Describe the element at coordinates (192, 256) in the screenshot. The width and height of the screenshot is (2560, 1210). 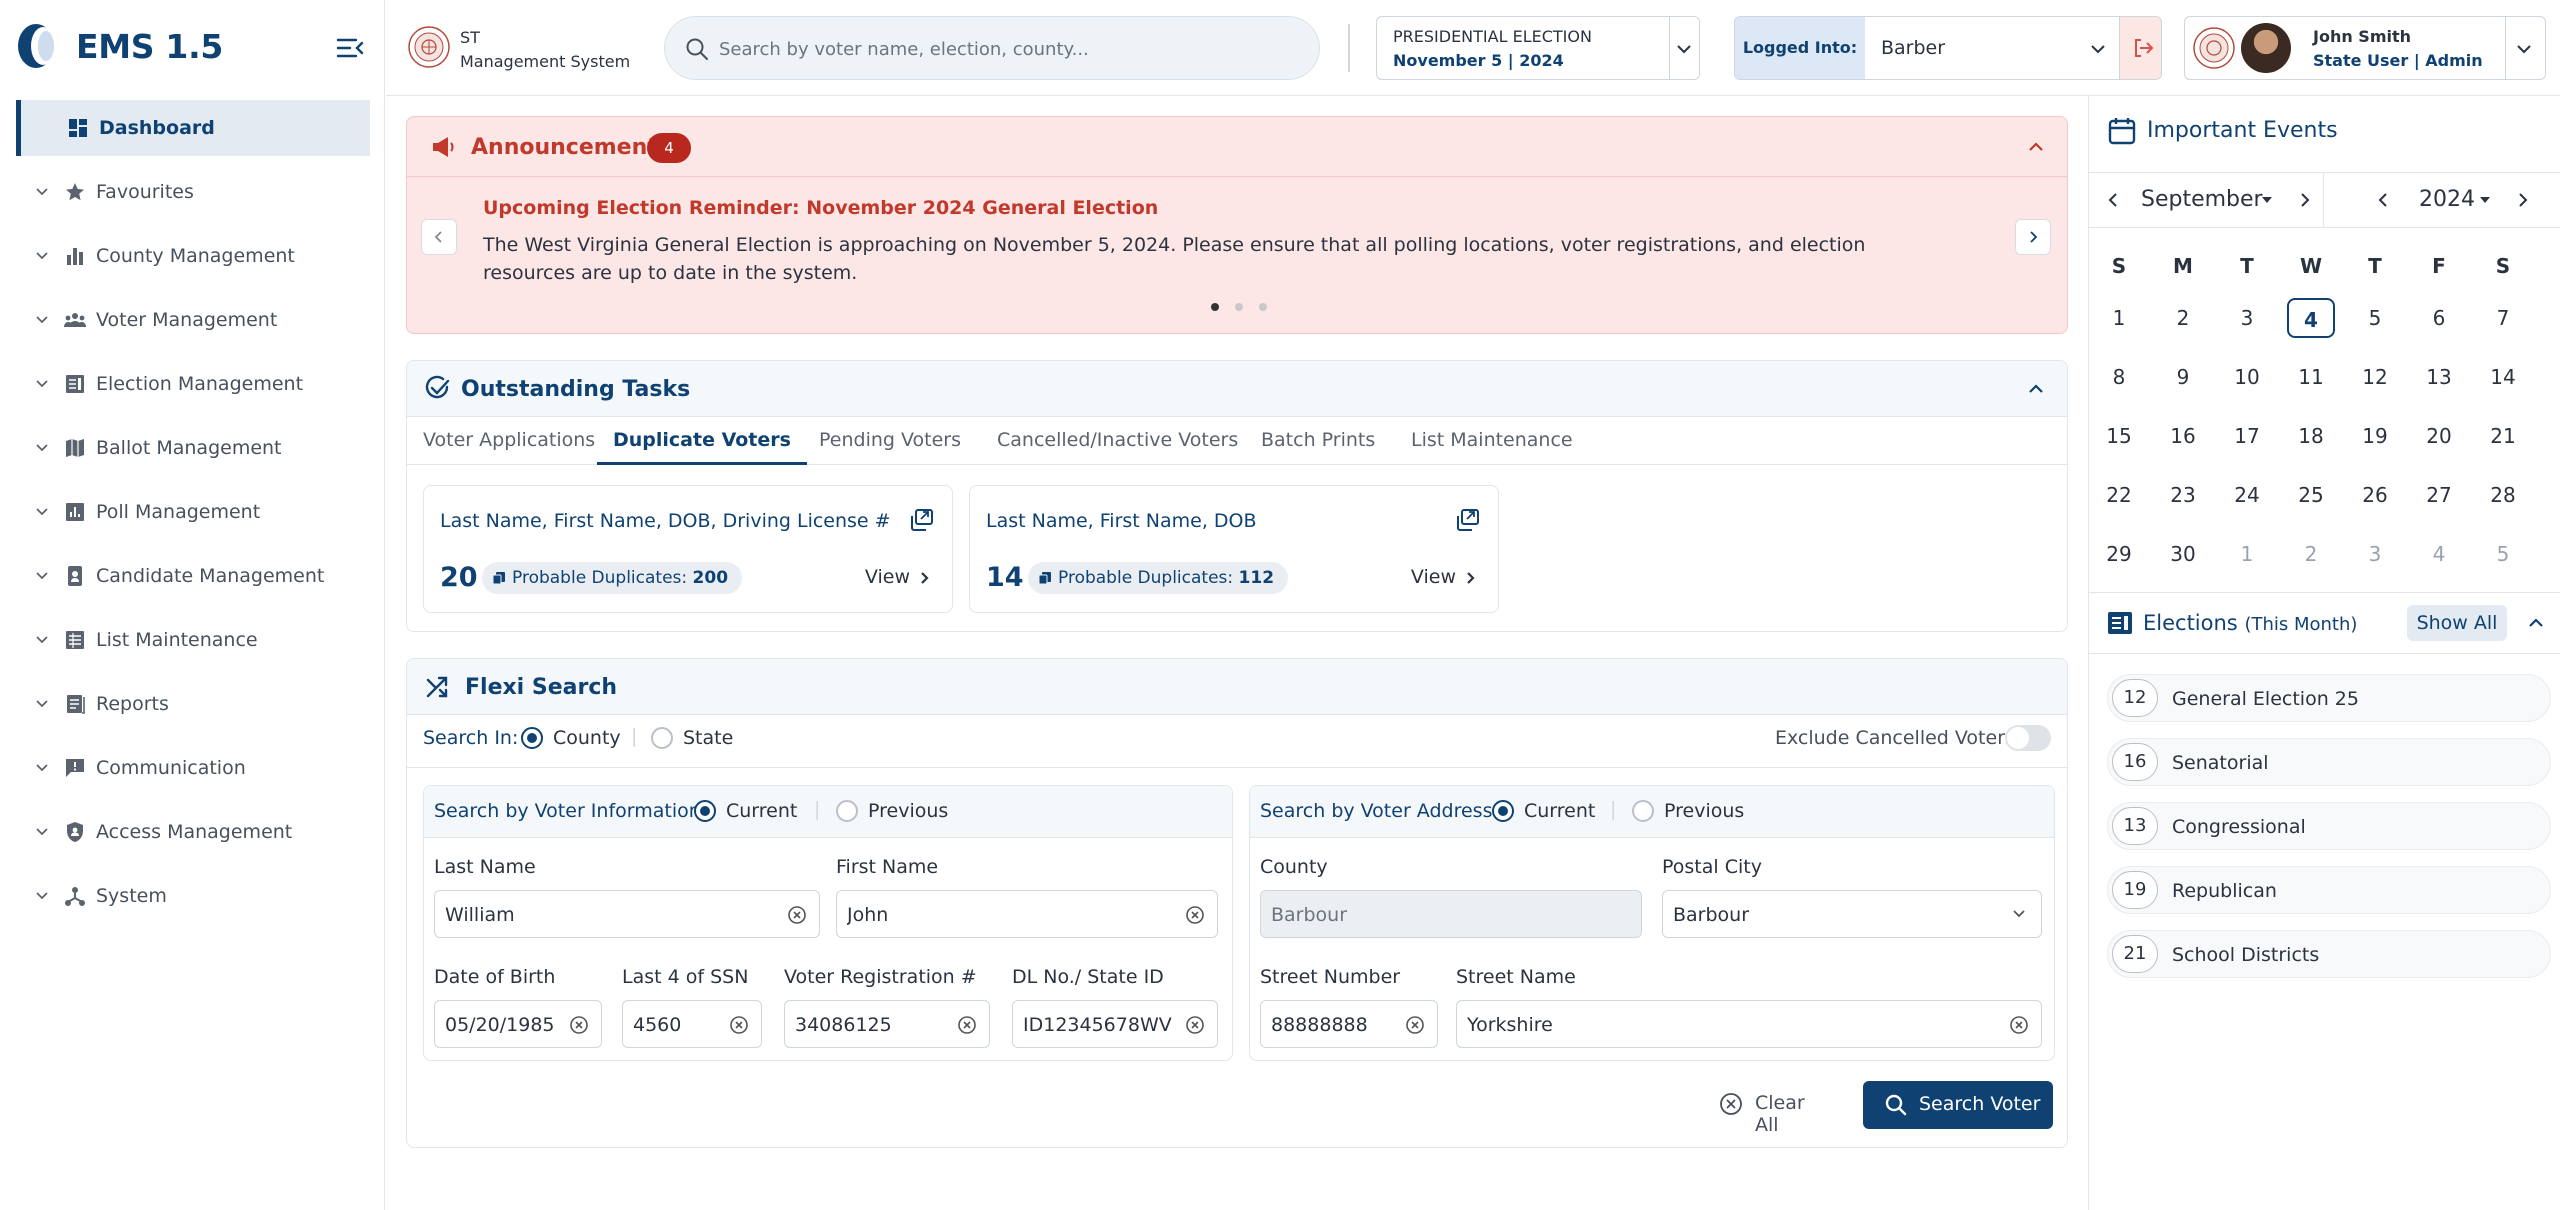
I see `sidebar-item-county-management: County Management` at that location.